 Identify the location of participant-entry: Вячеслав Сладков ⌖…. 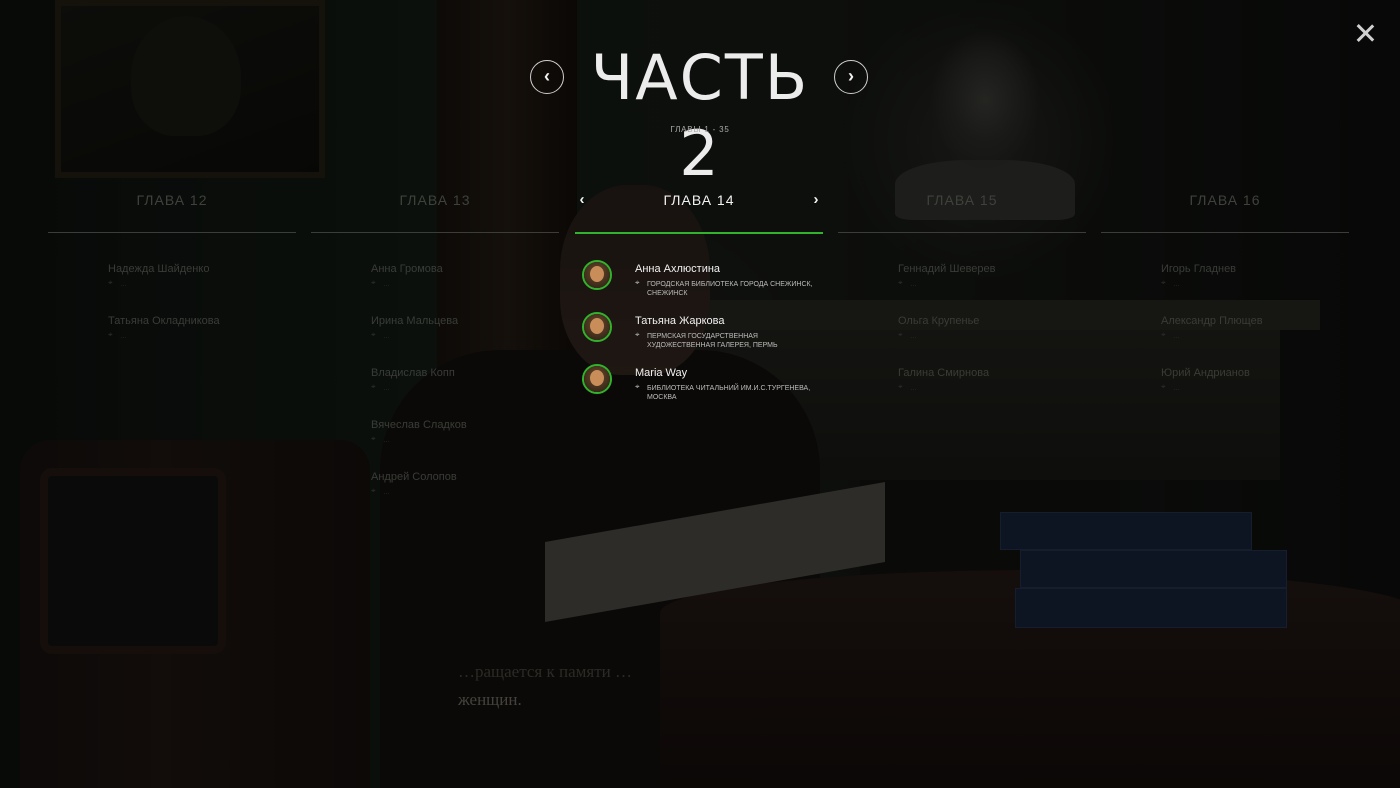
(466, 432).